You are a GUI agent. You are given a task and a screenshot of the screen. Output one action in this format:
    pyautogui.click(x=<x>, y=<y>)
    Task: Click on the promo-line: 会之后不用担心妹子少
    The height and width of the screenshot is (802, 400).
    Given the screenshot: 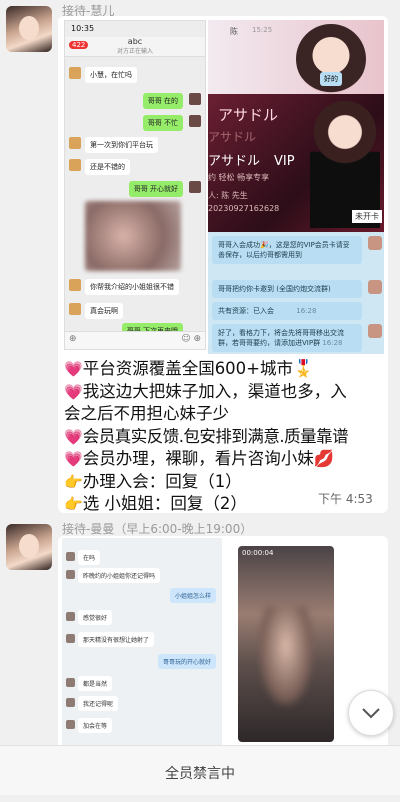 What is the action you would take?
    pyautogui.click(x=146, y=413)
    